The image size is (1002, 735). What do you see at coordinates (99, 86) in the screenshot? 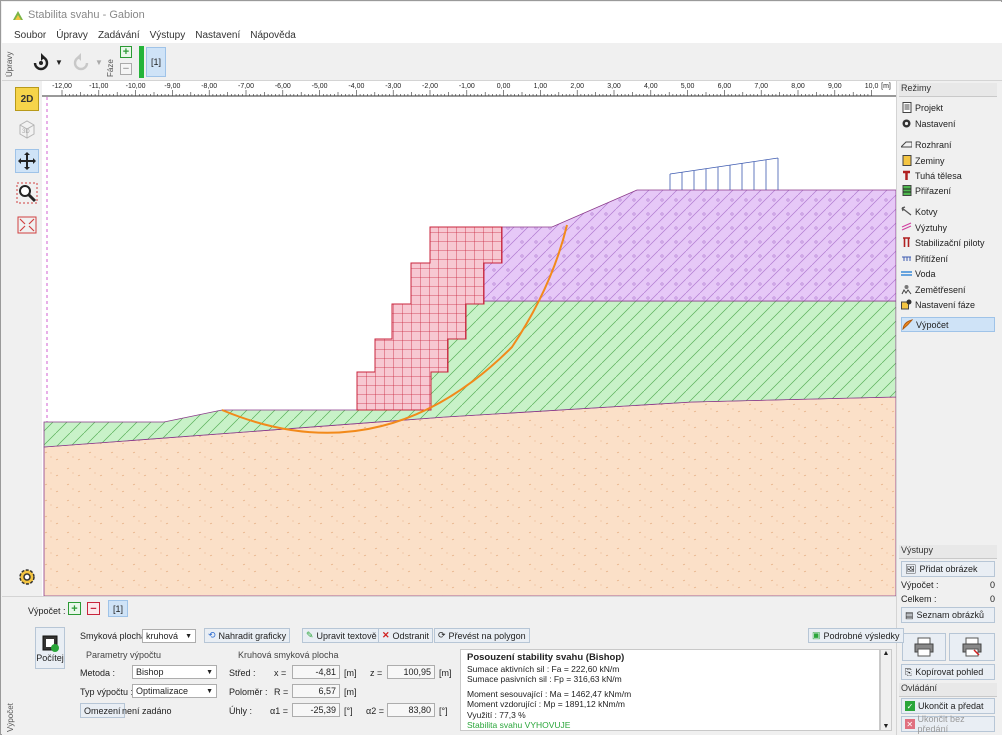
I see `ruler-tick-label: -11,00` at bounding box center [99, 86].